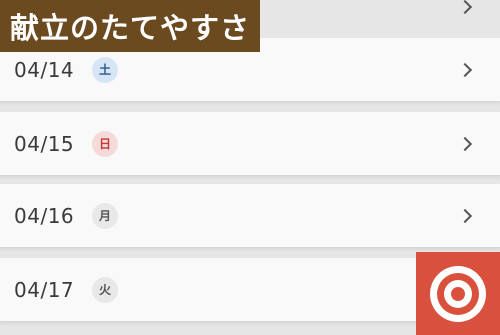  Describe the element at coordinates (44, 143) in the screenshot. I see `row-date: 04/15` at that location.